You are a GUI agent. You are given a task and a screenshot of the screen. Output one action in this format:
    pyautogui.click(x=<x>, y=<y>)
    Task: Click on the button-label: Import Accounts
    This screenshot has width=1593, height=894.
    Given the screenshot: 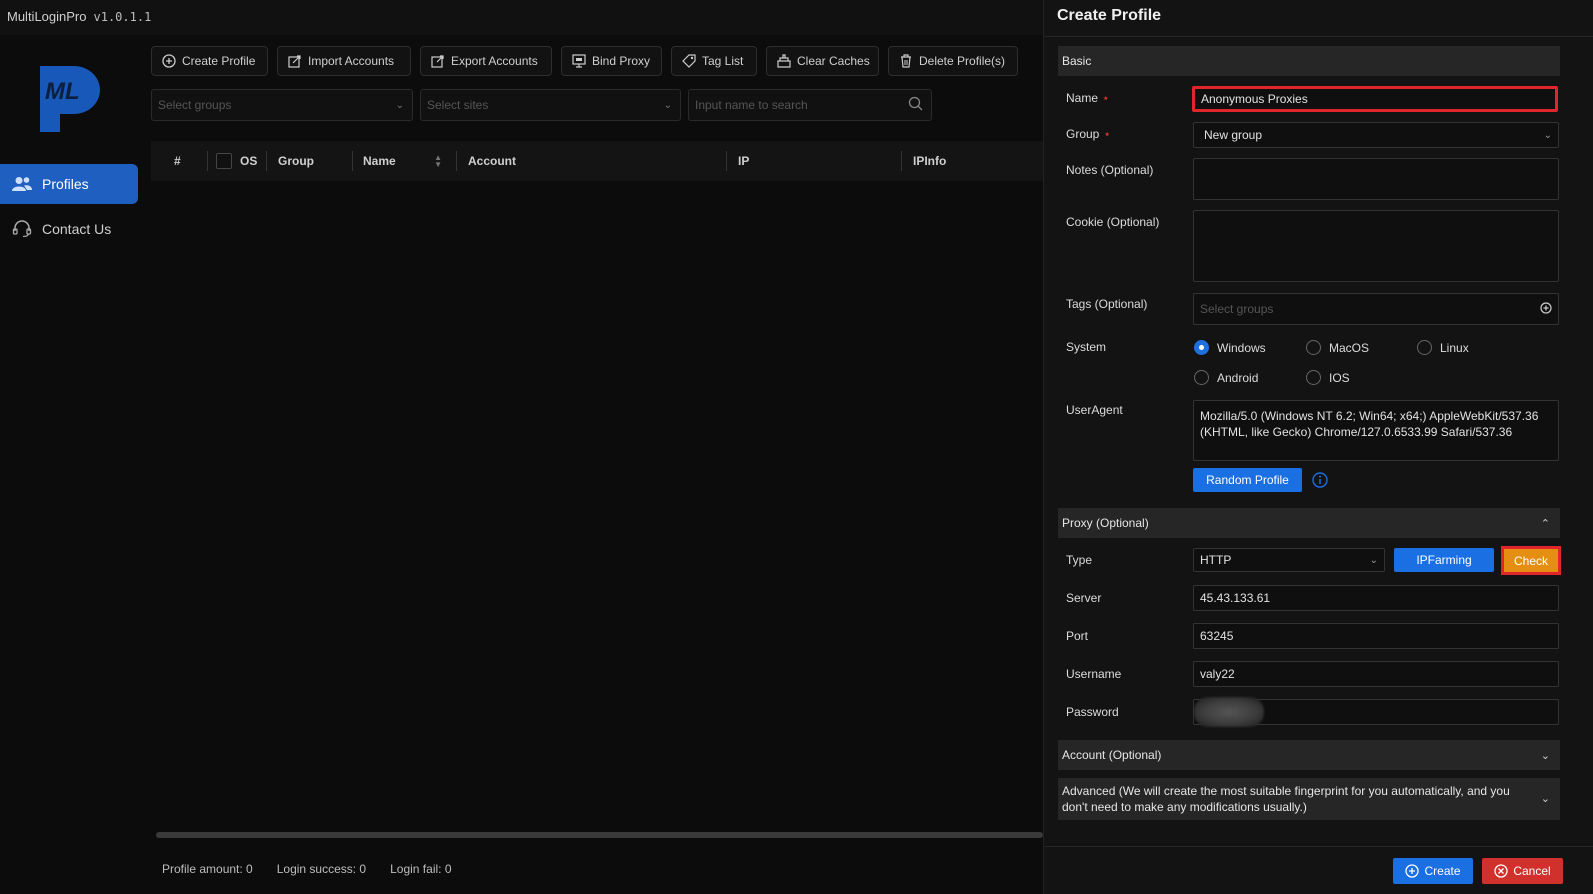 What is the action you would take?
    pyautogui.click(x=351, y=61)
    